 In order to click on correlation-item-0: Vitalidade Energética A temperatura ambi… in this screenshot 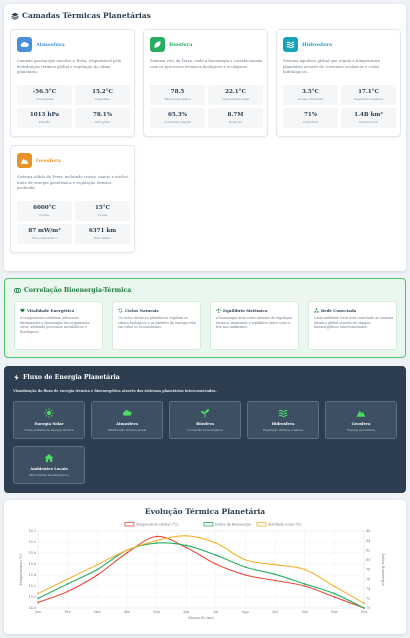, I will do `click(58, 325)`.